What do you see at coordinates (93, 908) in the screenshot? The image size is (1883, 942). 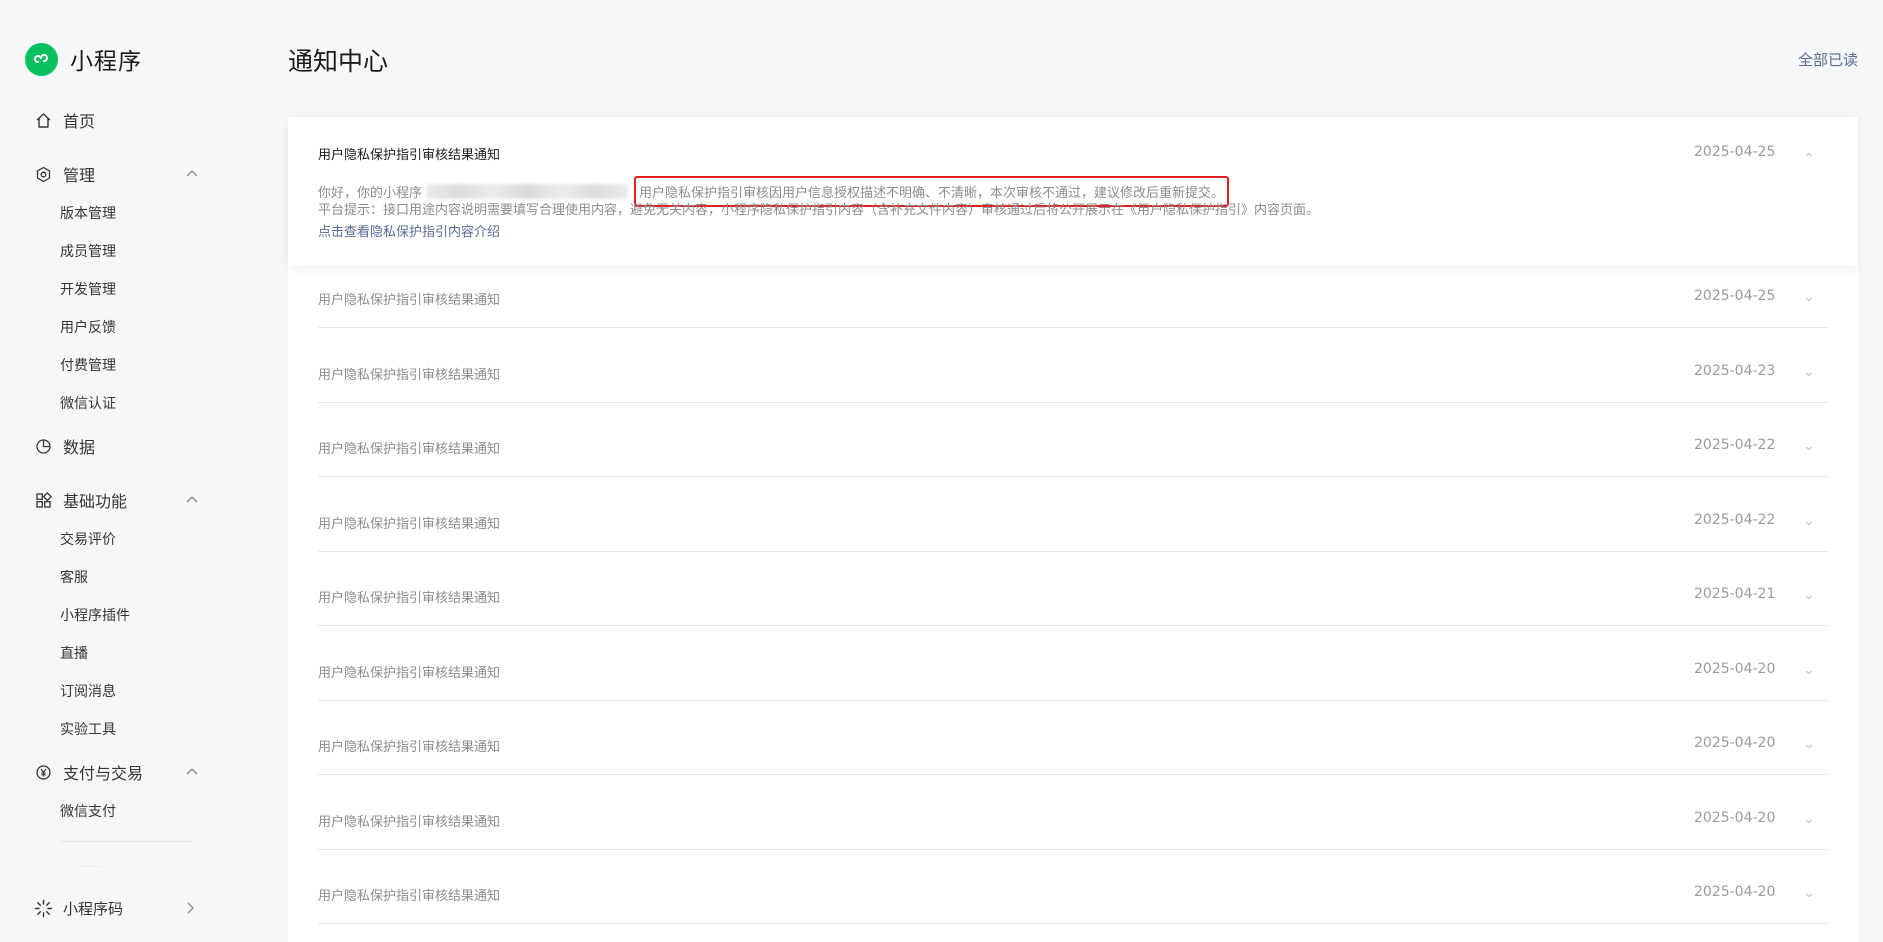 I see `sidebar-item-label: 小程序码` at bounding box center [93, 908].